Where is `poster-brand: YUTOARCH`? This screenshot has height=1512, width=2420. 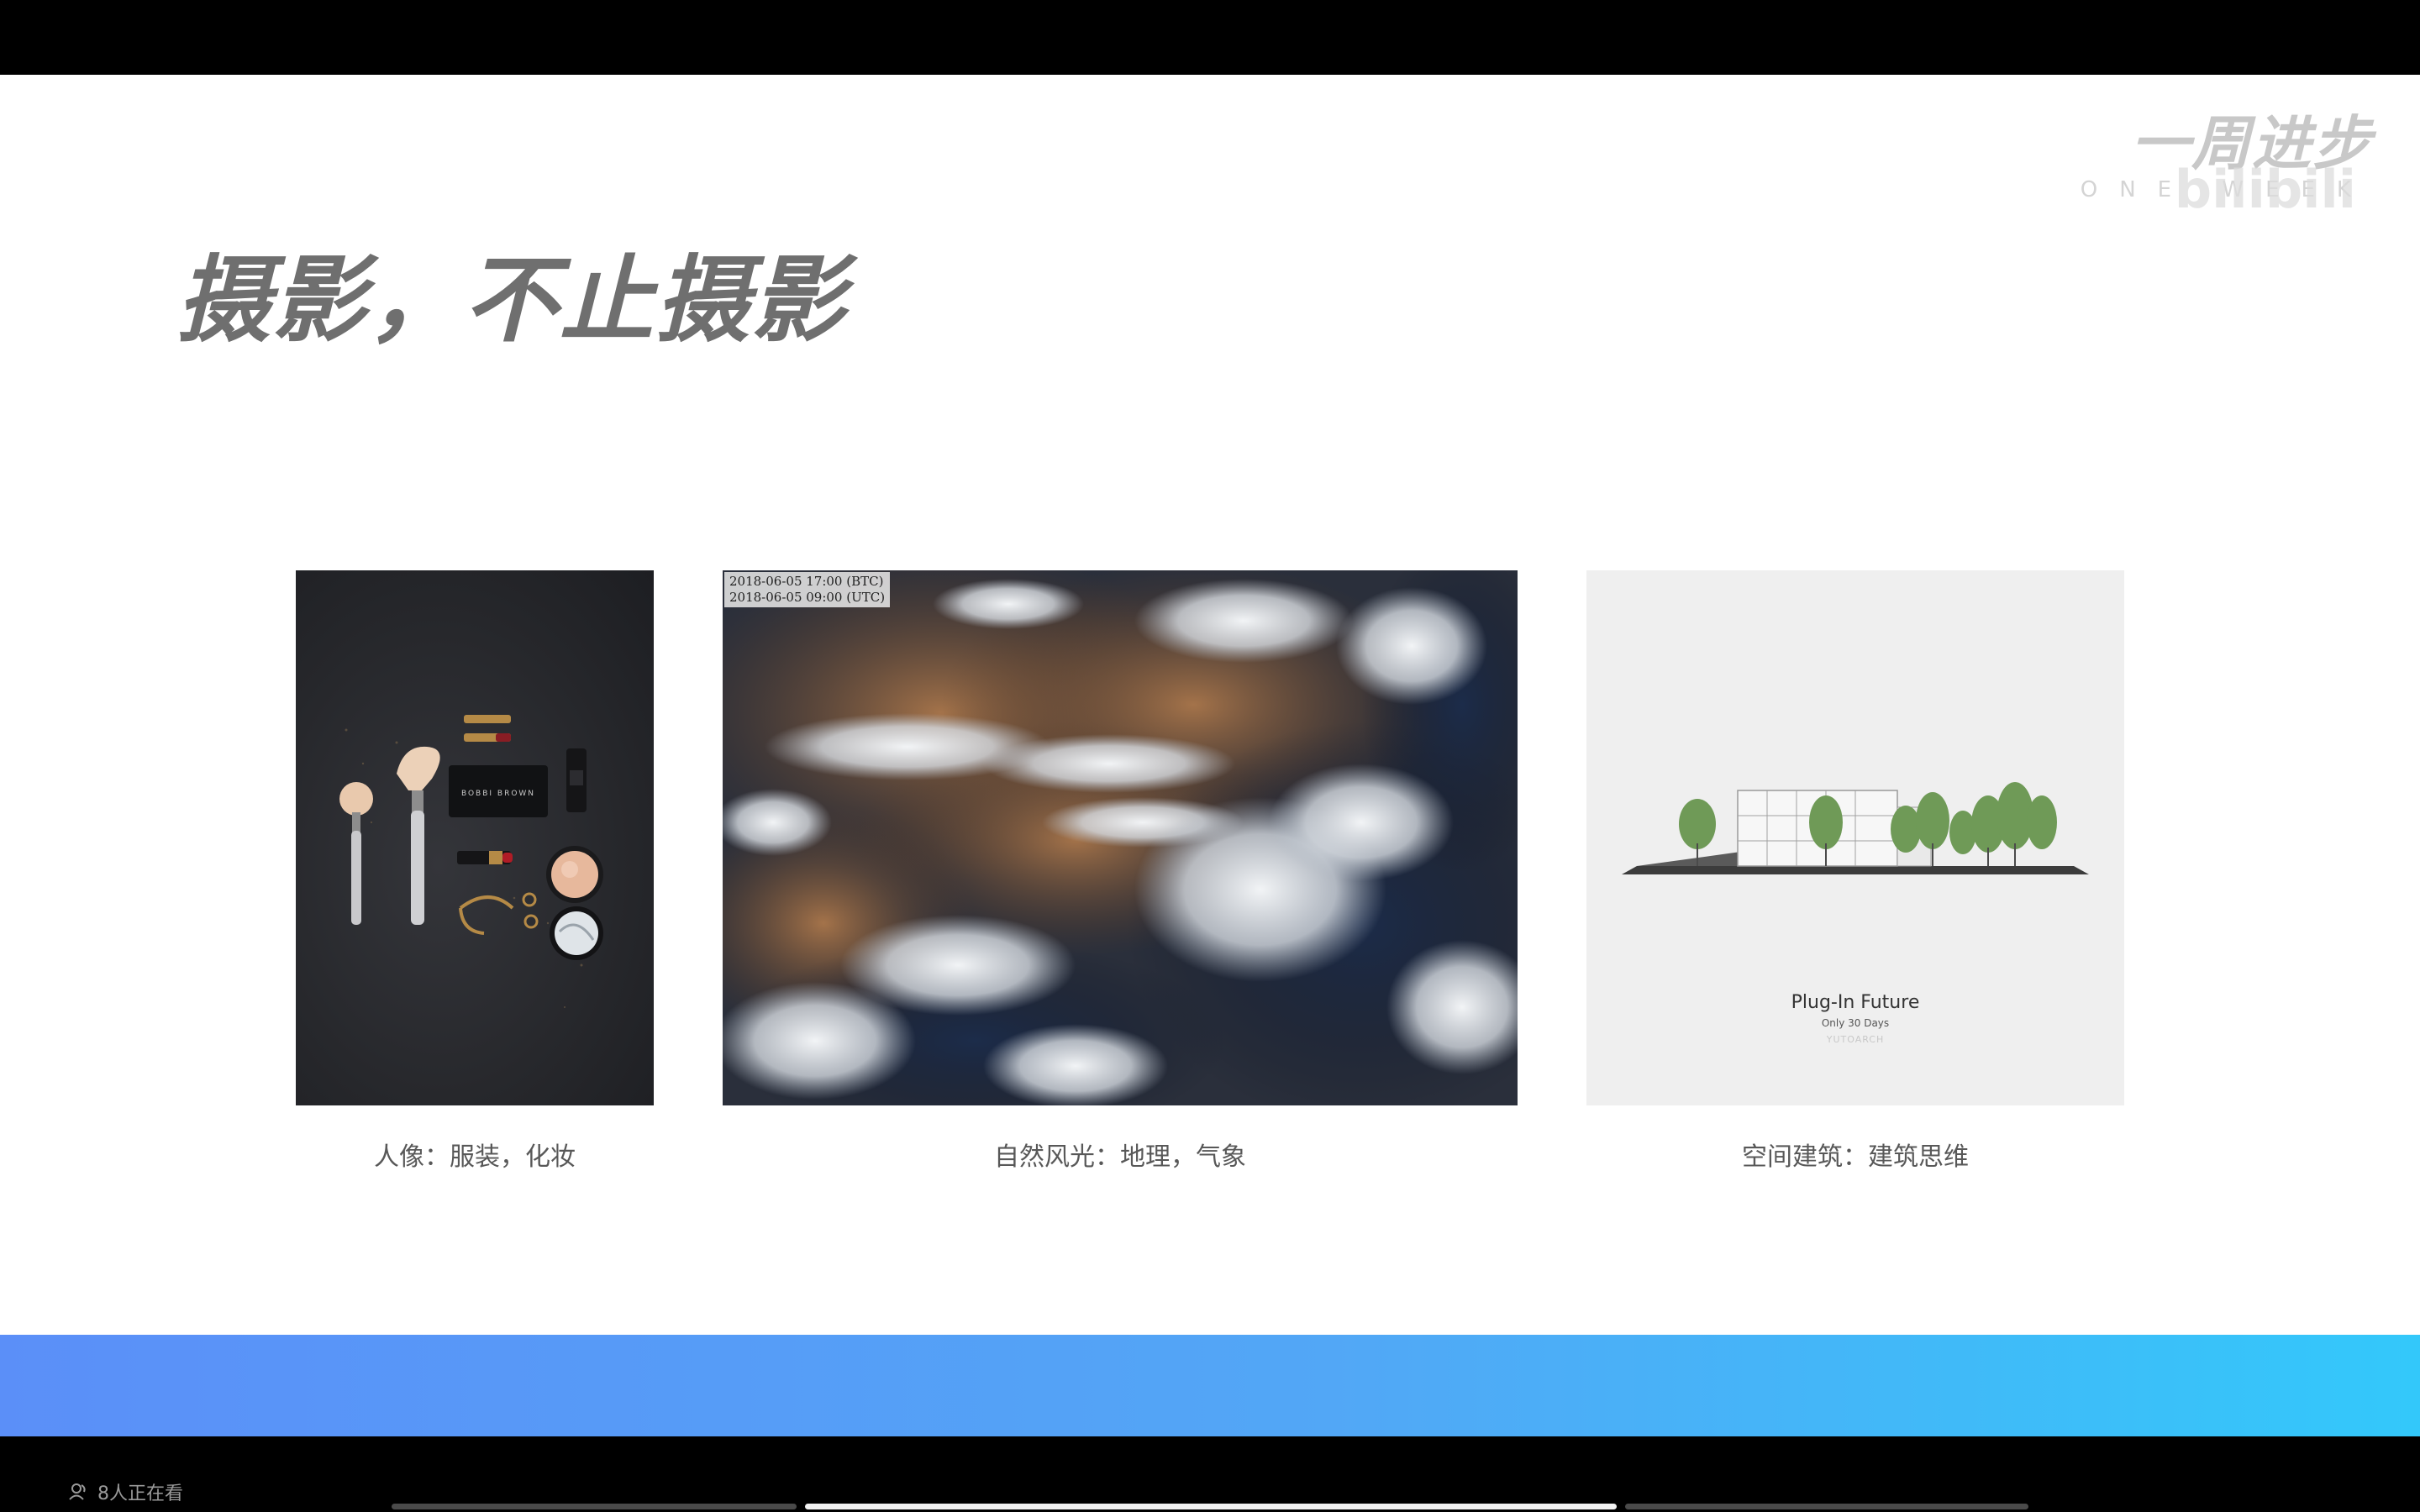 poster-brand: YUTOARCH is located at coordinates (1856, 1039).